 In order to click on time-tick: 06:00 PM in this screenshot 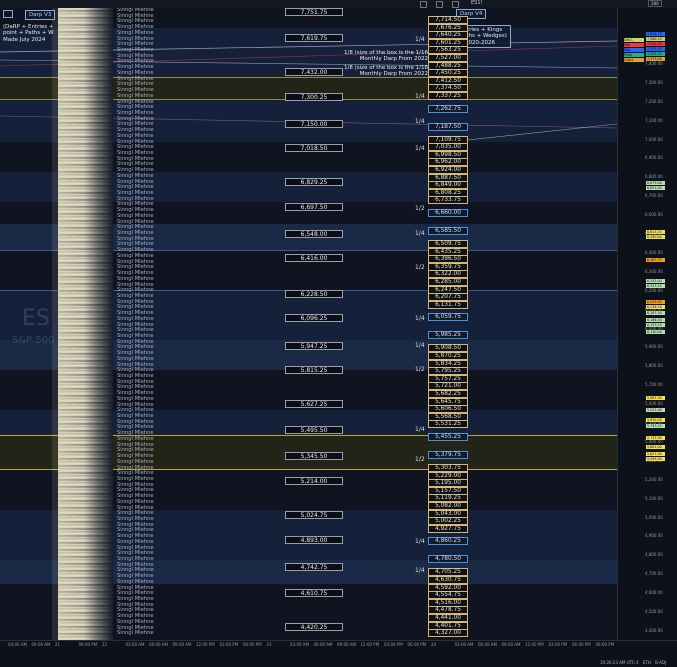, I will do `click(417, 644)`.